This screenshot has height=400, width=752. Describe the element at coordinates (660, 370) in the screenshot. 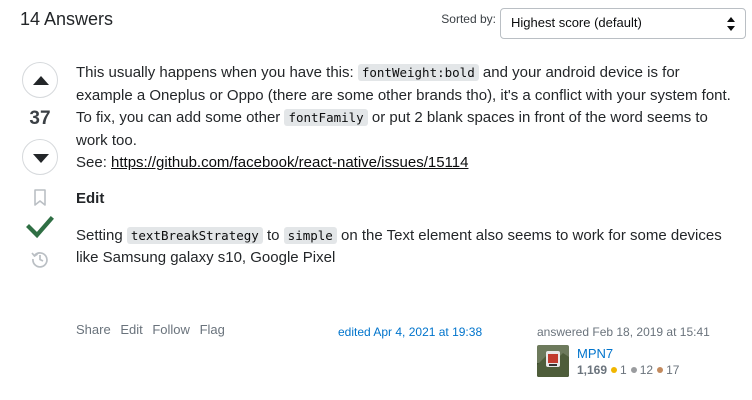

I see `bronze-badge-icon` at that location.